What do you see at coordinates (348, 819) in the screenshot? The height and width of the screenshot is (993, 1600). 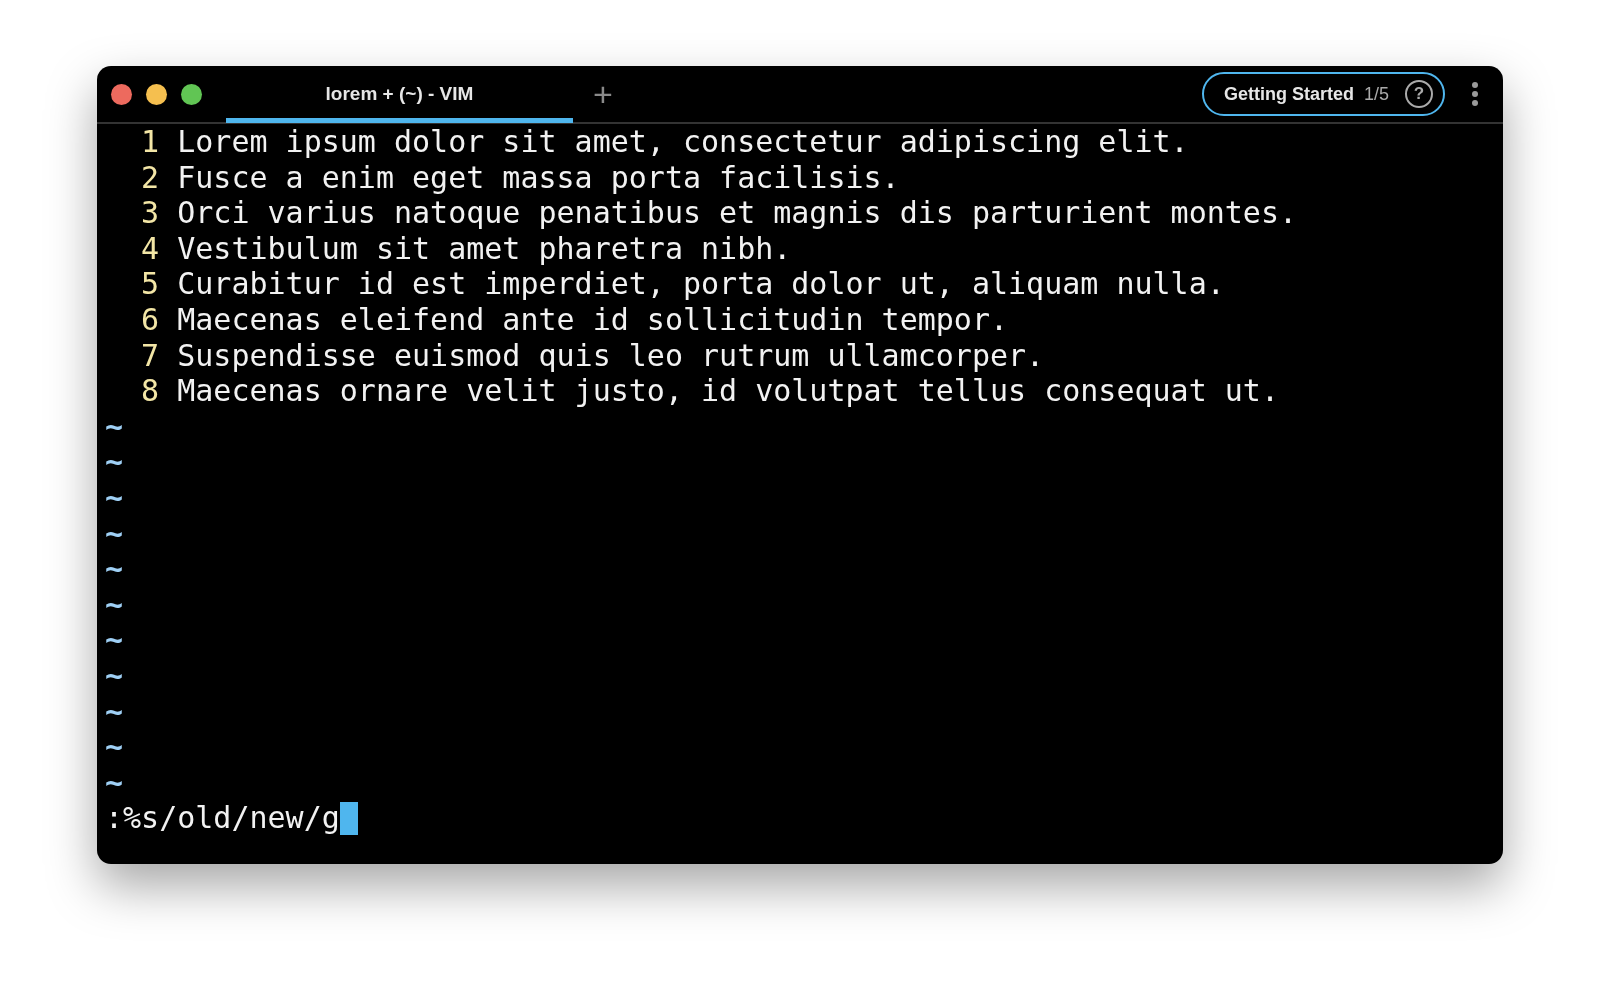 I see `cursor` at bounding box center [348, 819].